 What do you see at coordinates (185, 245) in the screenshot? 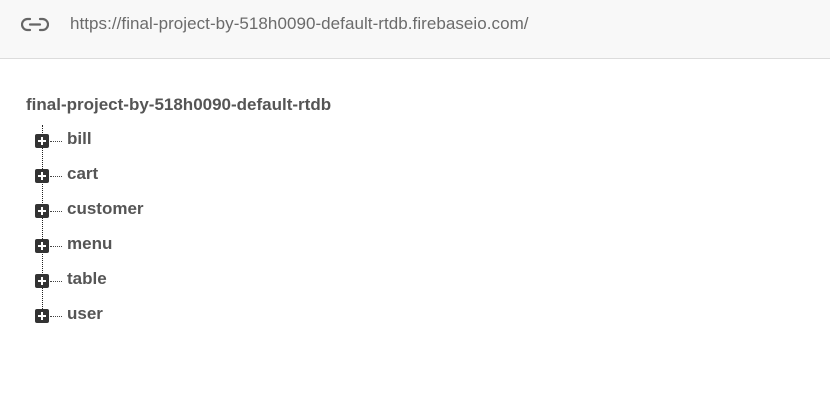
I see `tree-node-menu: menu` at bounding box center [185, 245].